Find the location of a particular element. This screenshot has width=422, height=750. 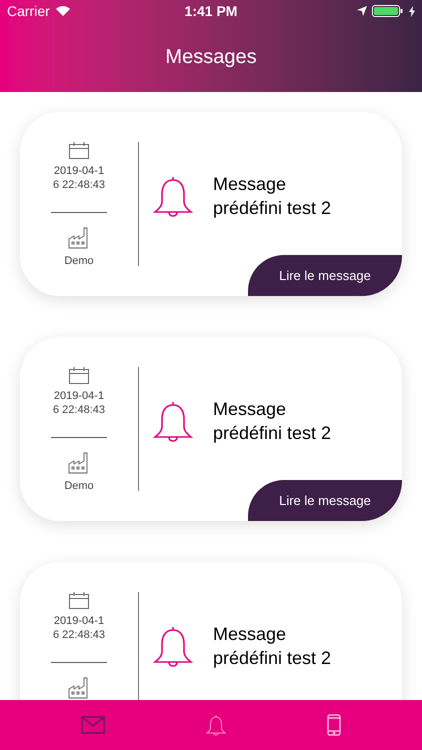

carrier-text: Carrier is located at coordinates (28, 11).